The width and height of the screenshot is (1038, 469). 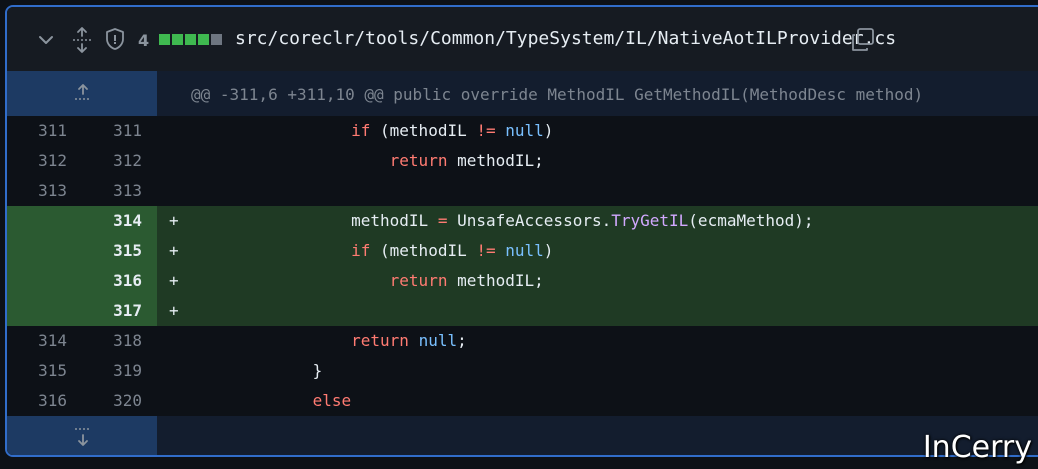 I want to click on new-line-number: 319, so click(x=104, y=371).